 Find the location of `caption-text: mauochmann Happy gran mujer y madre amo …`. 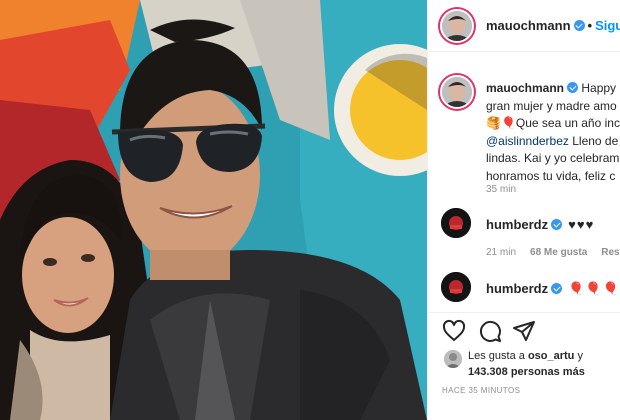

caption-text: mauochmann Happy gran mujer y madre amo … is located at coordinates (553, 132).